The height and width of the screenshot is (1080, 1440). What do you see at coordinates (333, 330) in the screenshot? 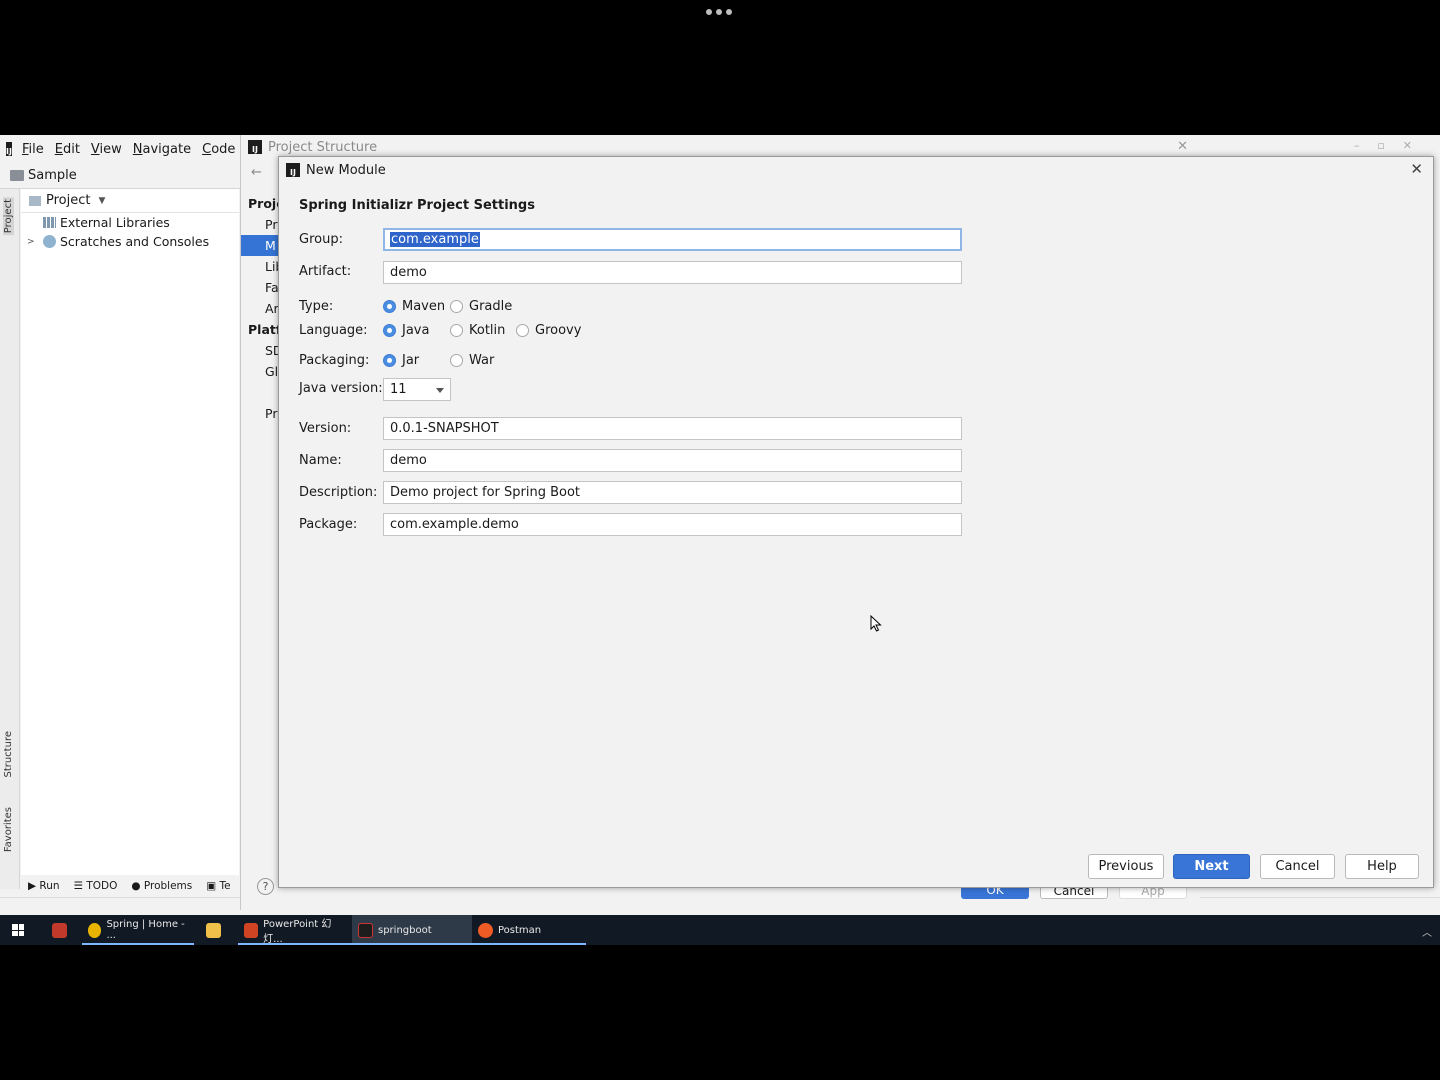
I see `language-label: Language:` at bounding box center [333, 330].